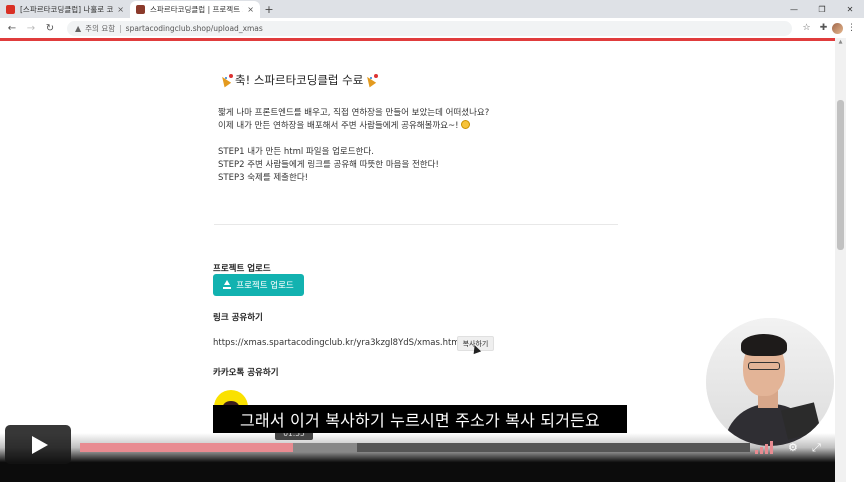  What do you see at coordinates (793, 447) in the screenshot?
I see `gear-icon: ⚙` at bounding box center [793, 447].